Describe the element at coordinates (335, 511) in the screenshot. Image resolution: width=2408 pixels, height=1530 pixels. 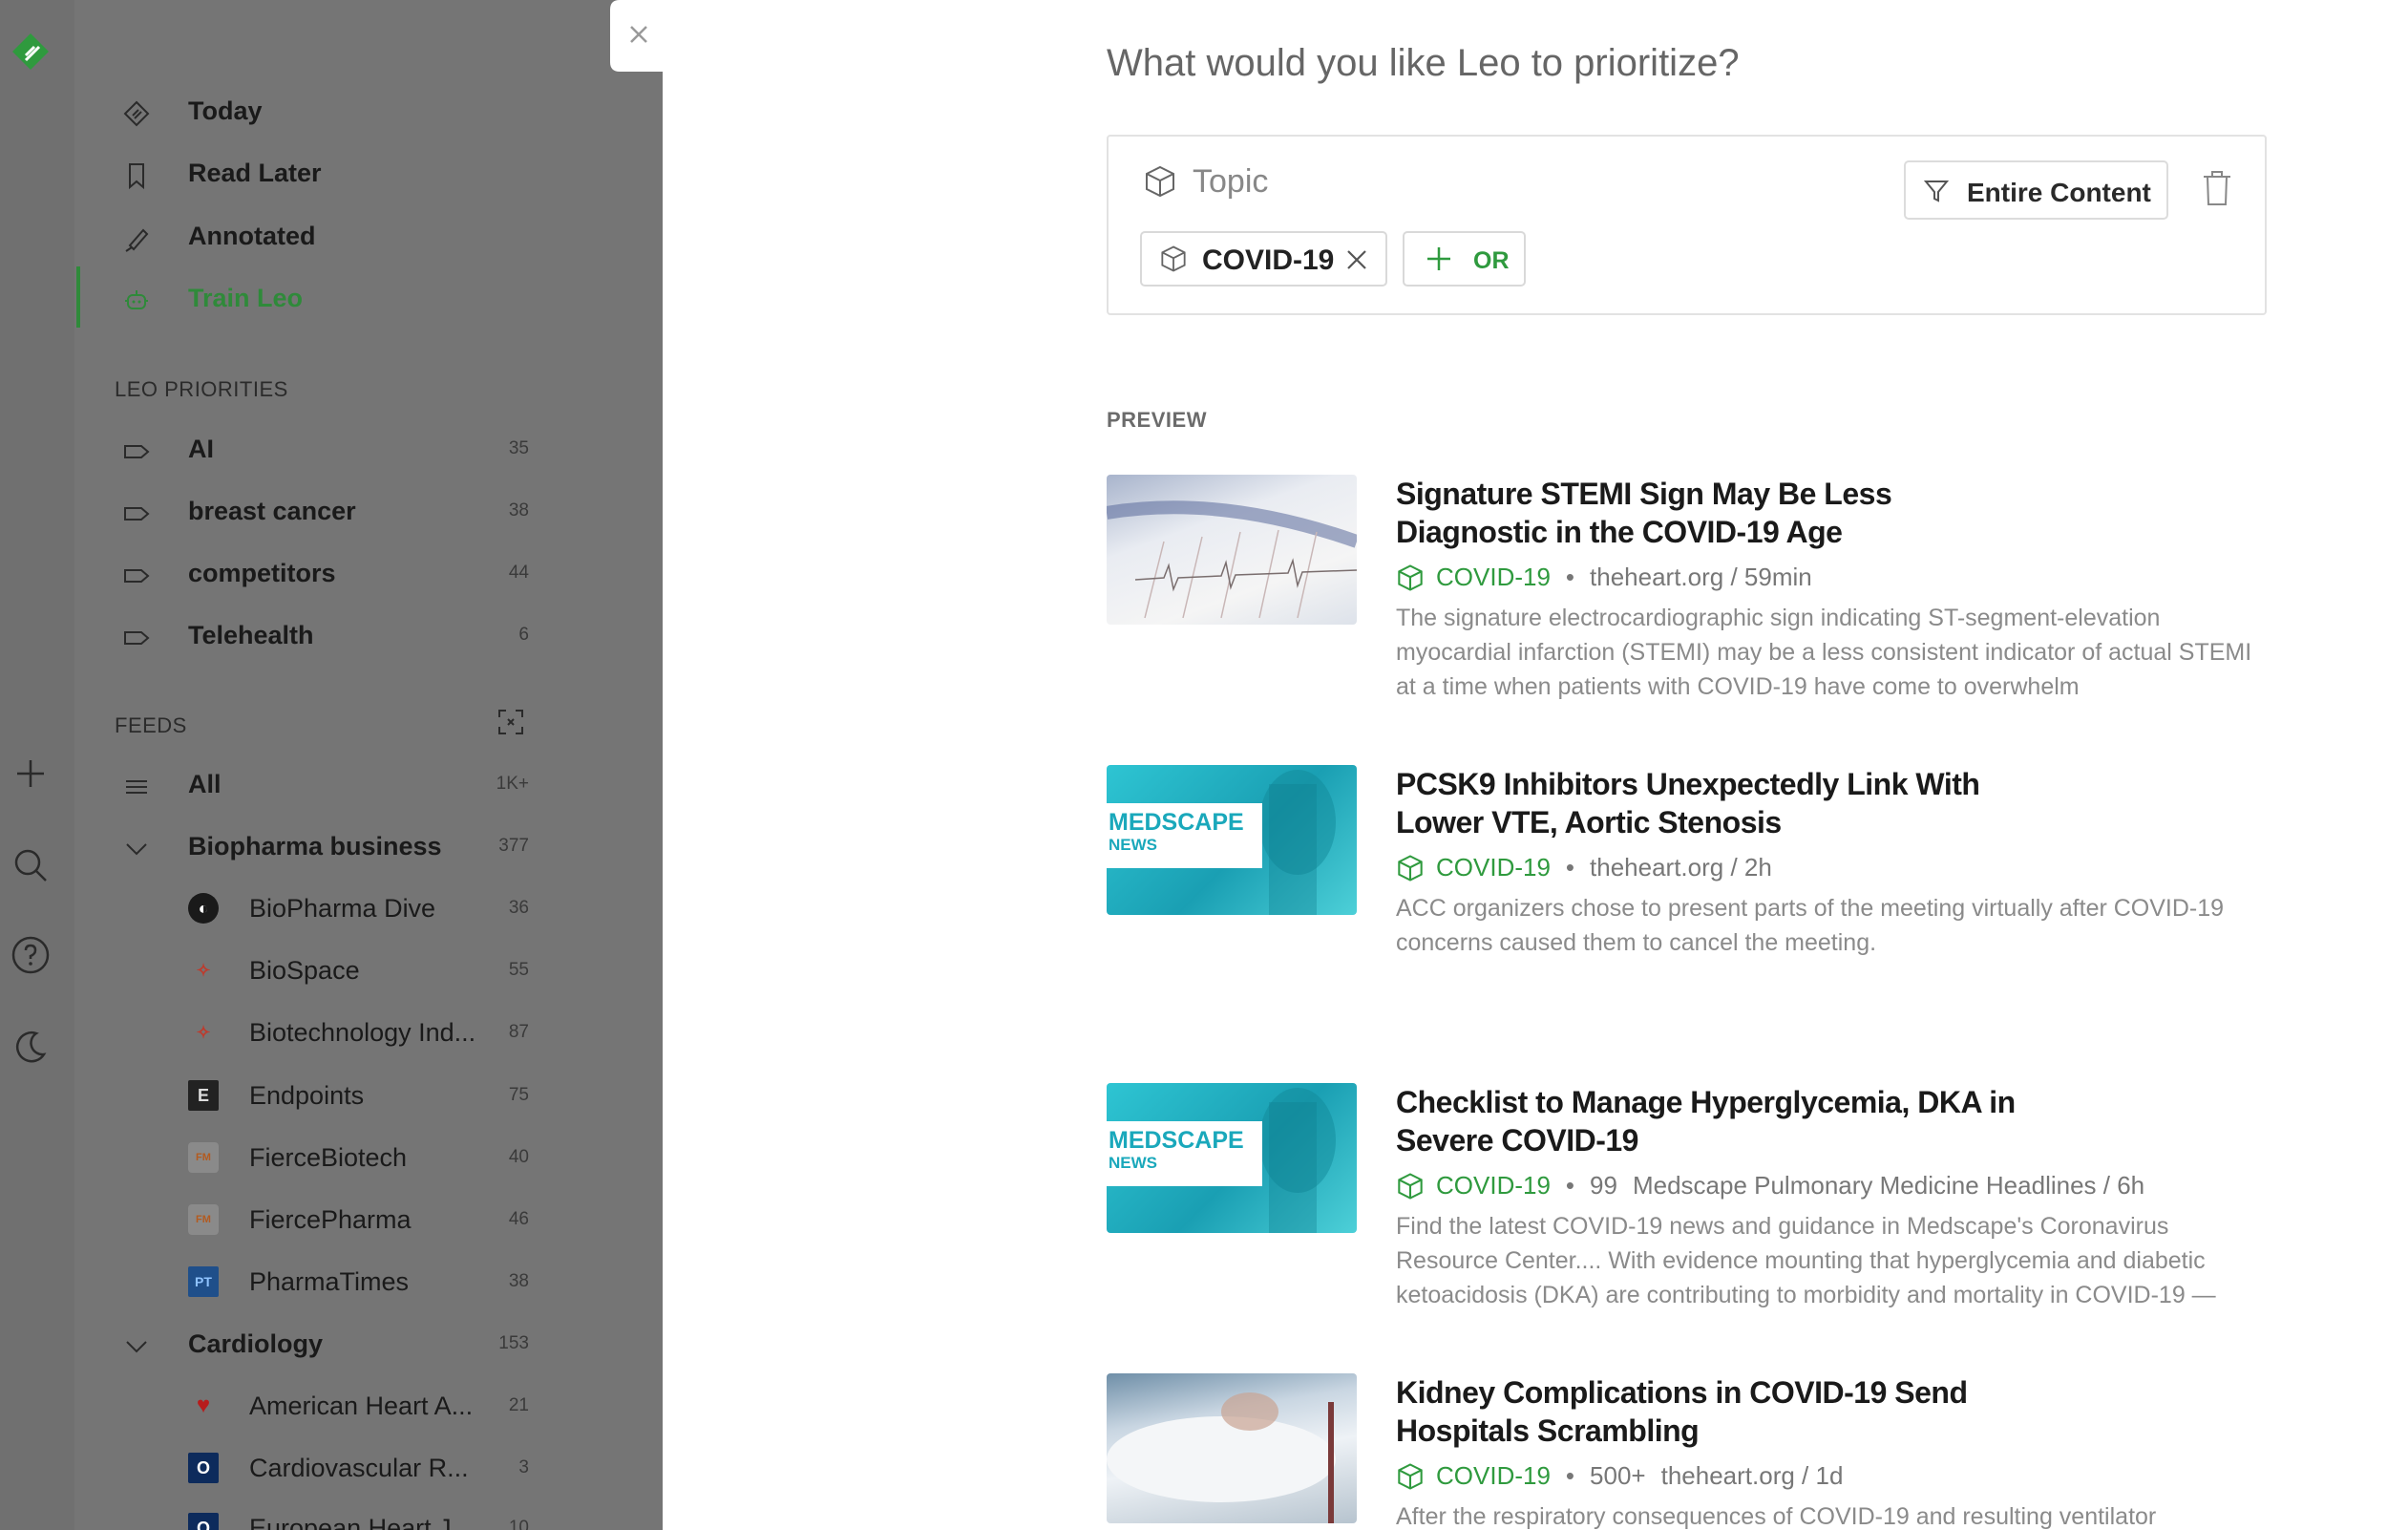
I see `priority-item: breast cancer 38` at that location.